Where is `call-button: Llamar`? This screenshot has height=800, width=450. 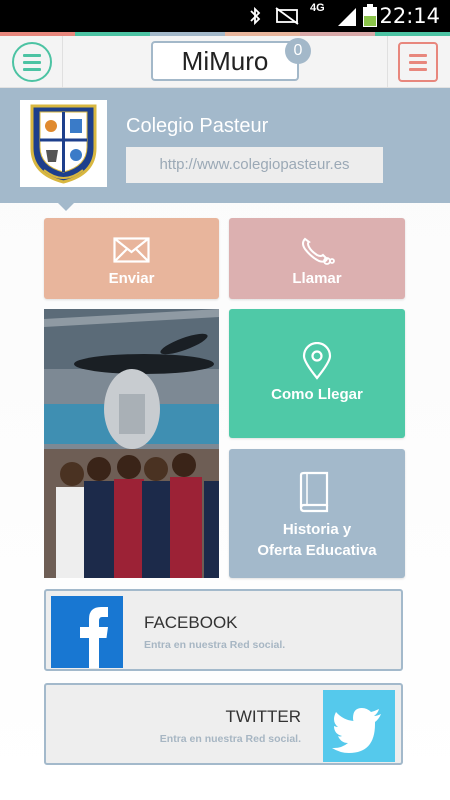 call-button: Llamar is located at coordinates (317, 258).